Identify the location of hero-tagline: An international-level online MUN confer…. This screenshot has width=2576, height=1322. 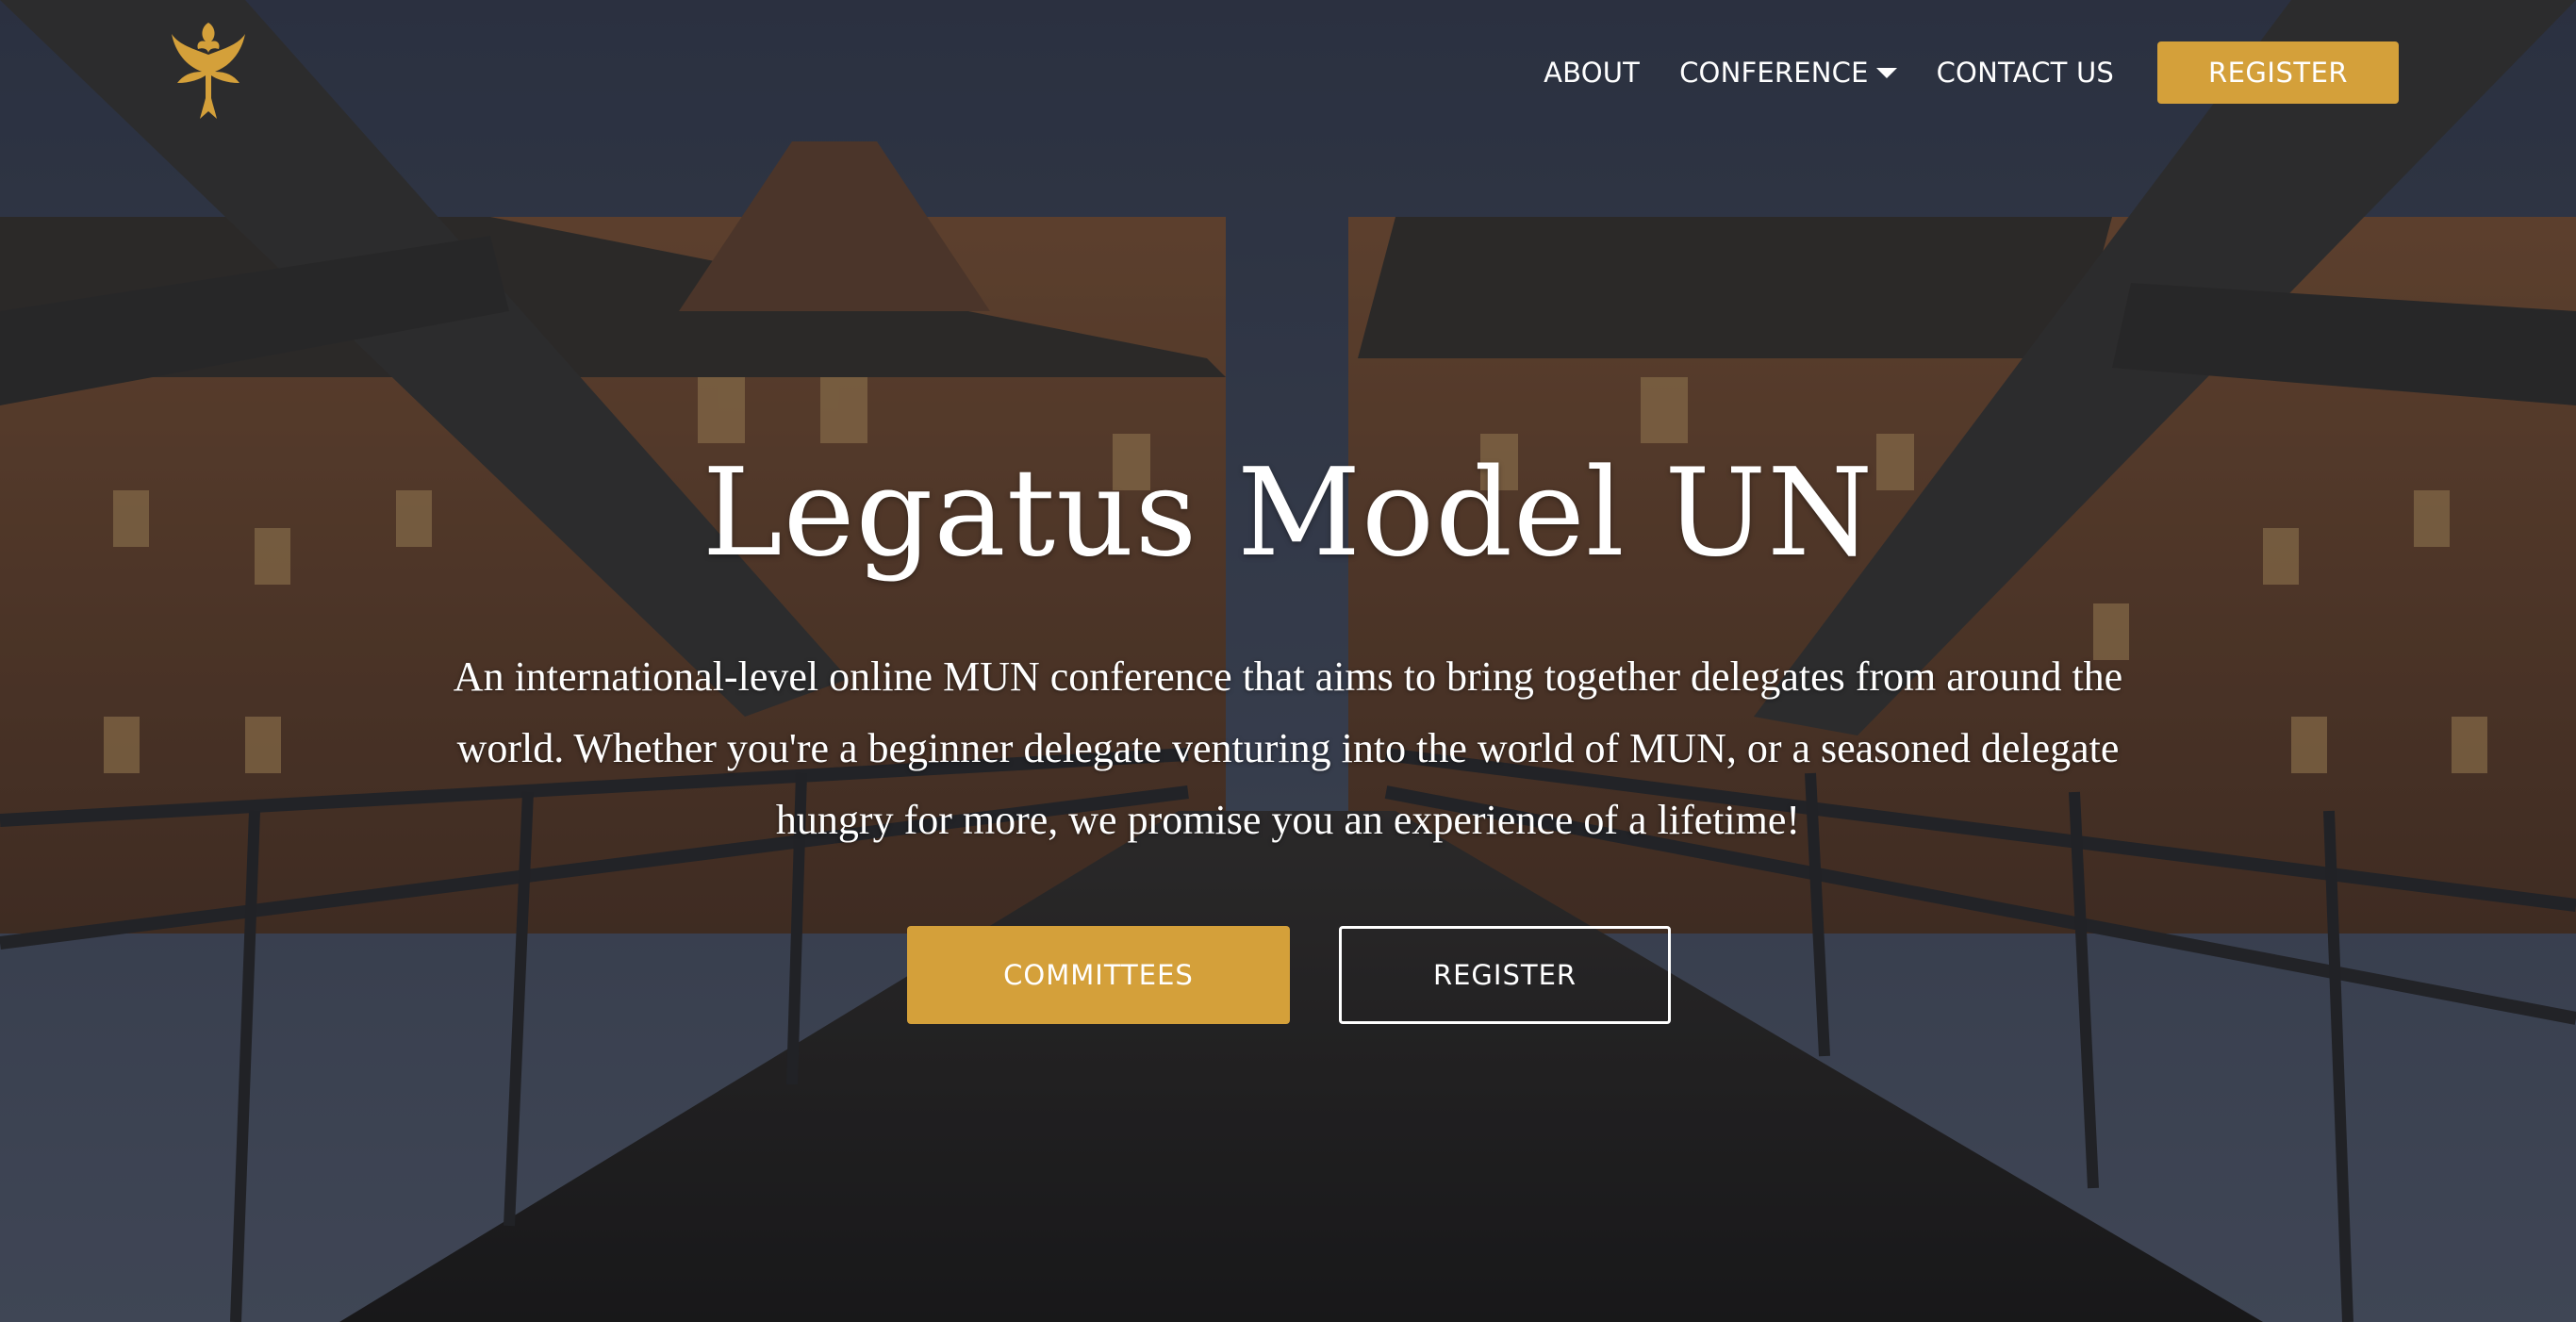
(1288, 748).